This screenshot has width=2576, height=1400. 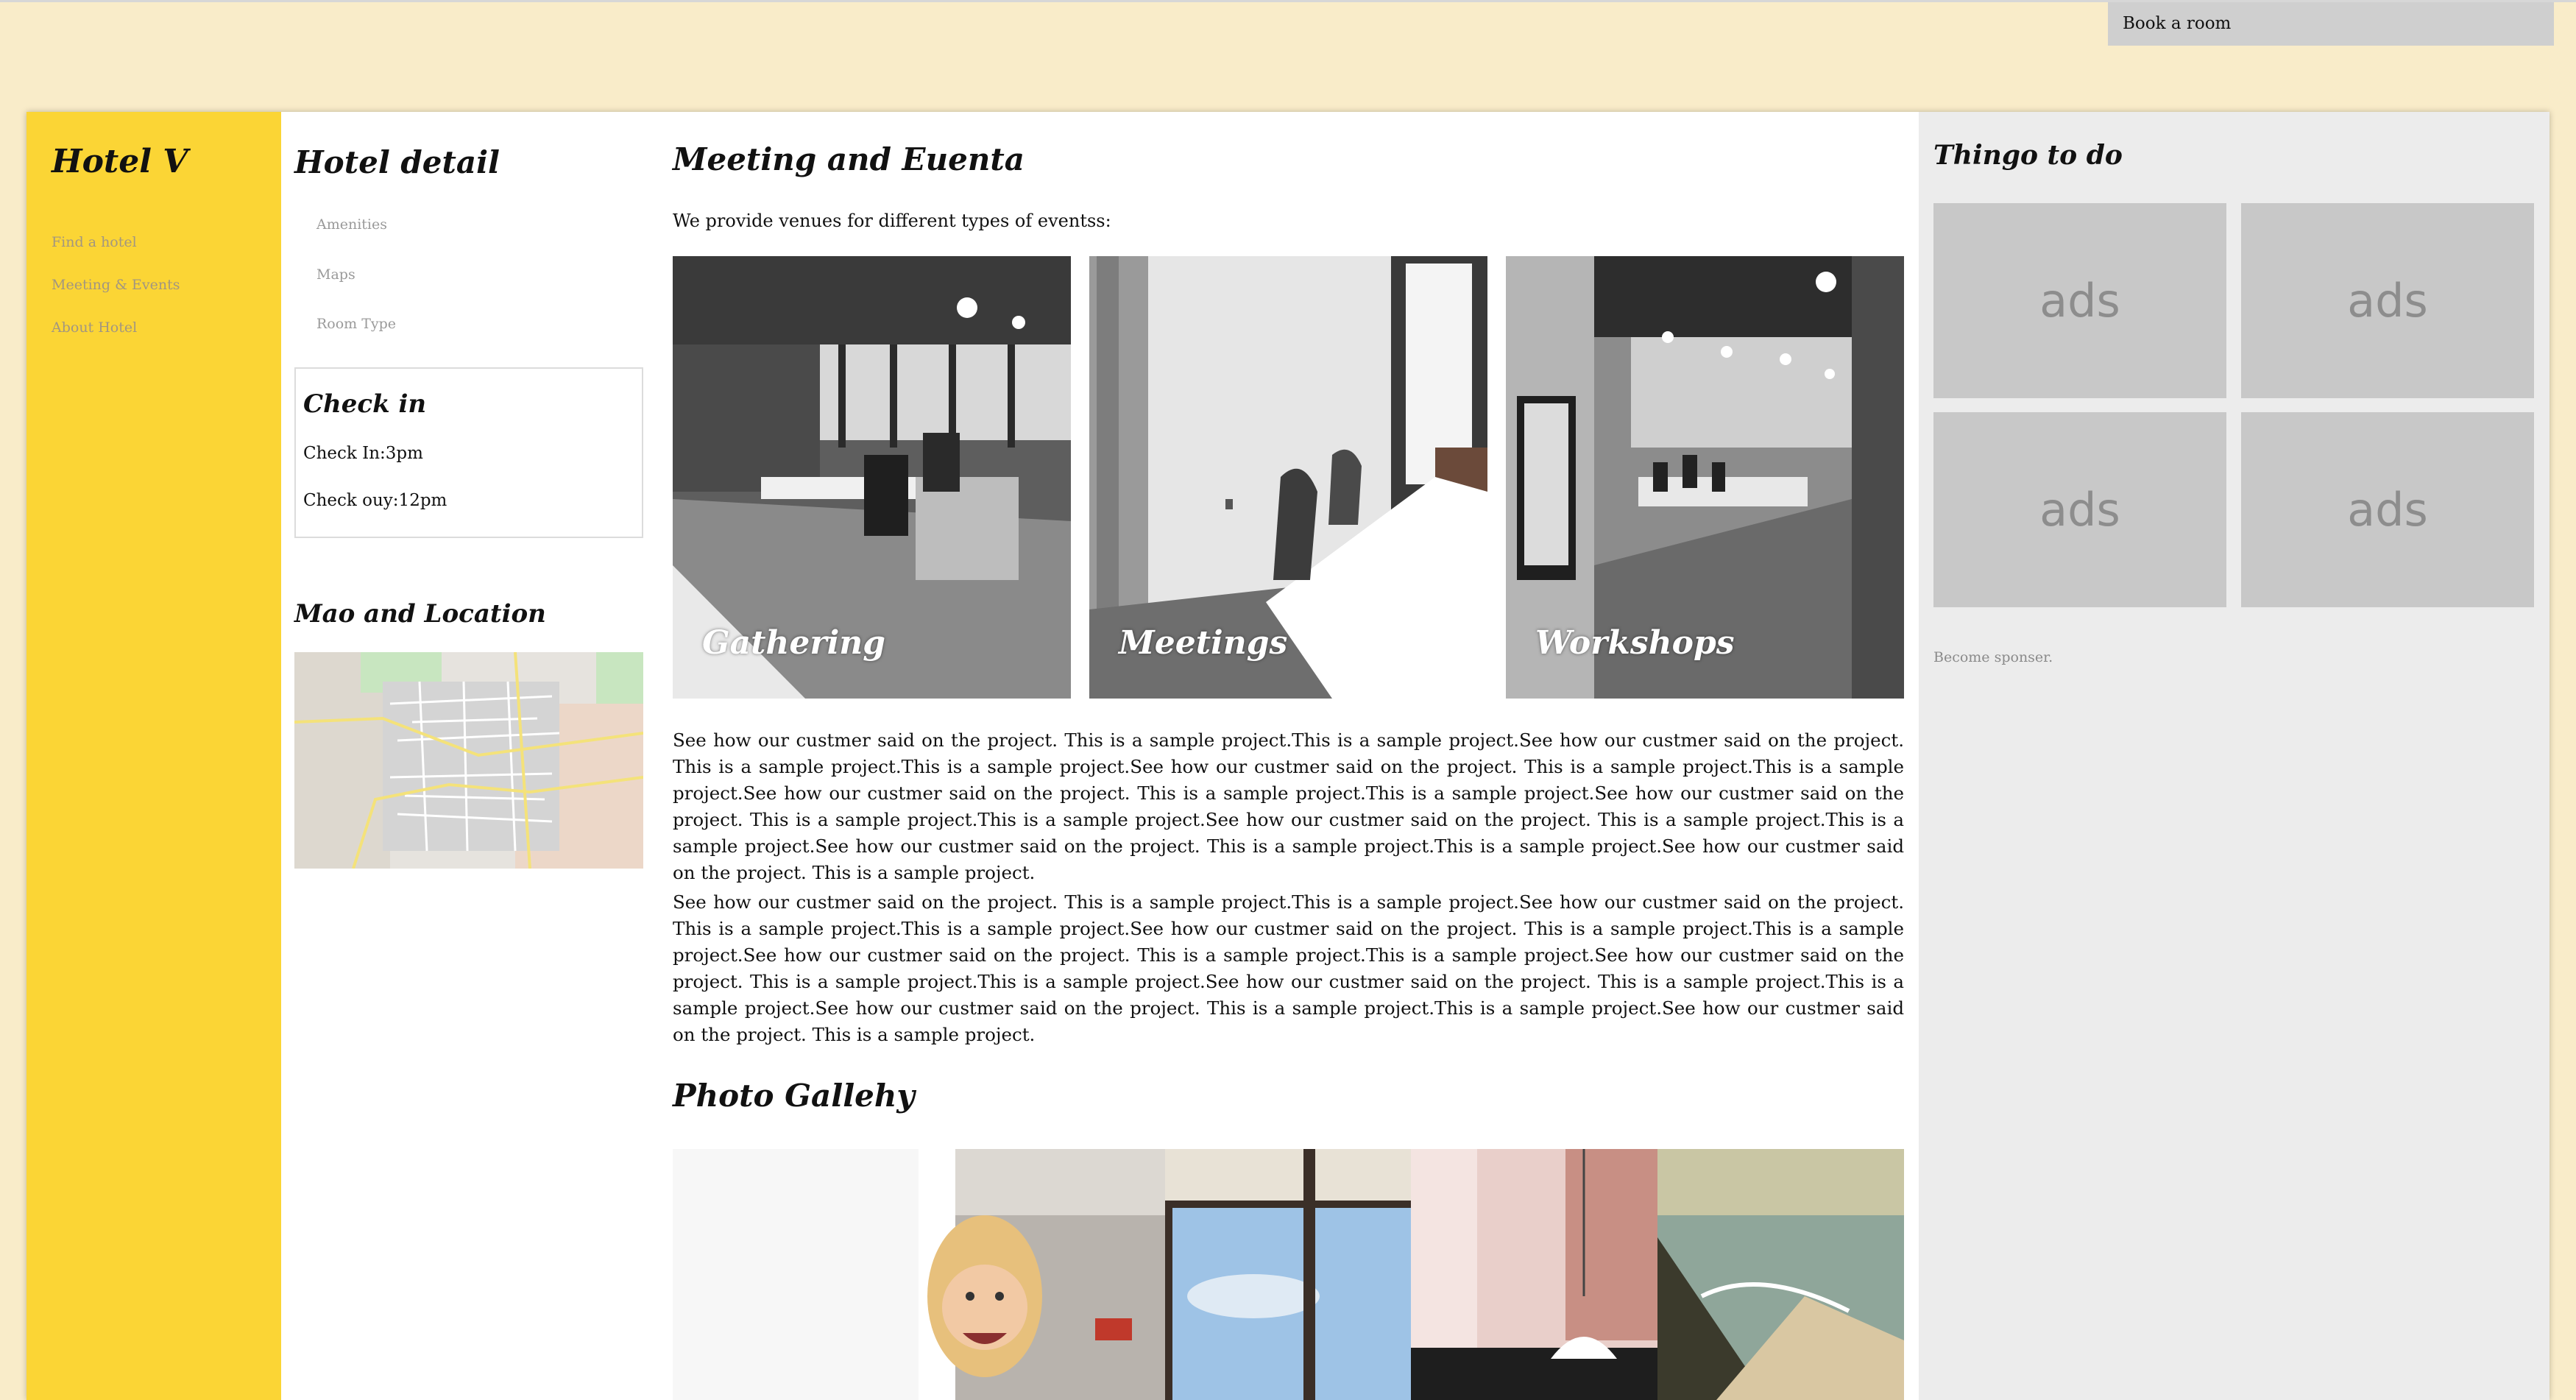 I want to click on venue-tile-gathering: Gathering, so click(x=872, y=477).